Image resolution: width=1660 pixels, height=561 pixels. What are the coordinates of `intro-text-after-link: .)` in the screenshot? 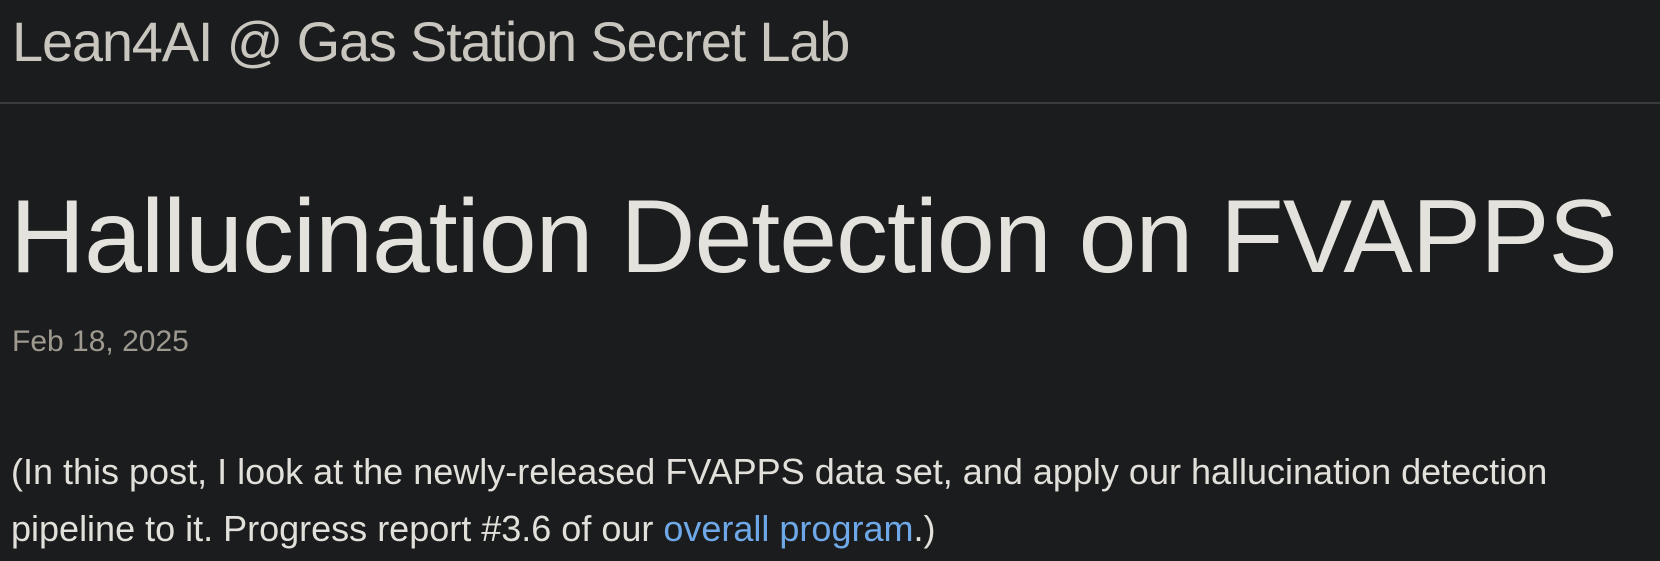 It's located at (924, 528).